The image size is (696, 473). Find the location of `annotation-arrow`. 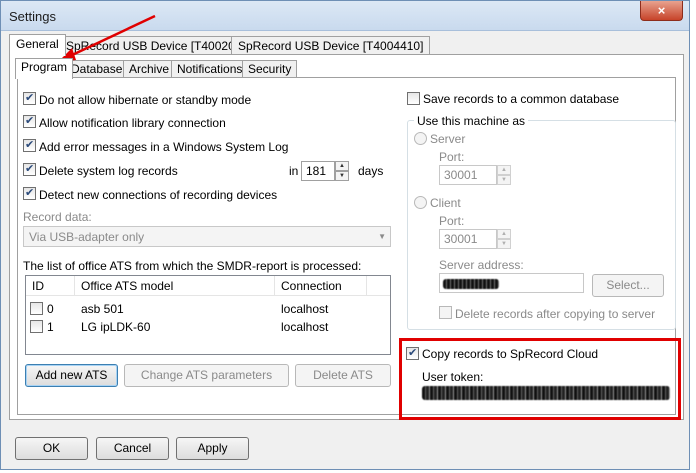

annotation-arrow is located at coordinates (107, 38).